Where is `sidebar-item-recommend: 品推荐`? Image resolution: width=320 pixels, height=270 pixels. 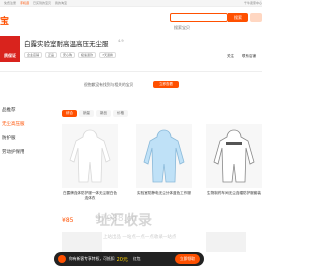 sidebar-item-recommend: 品推荐 is located at coordinates (20, 110).